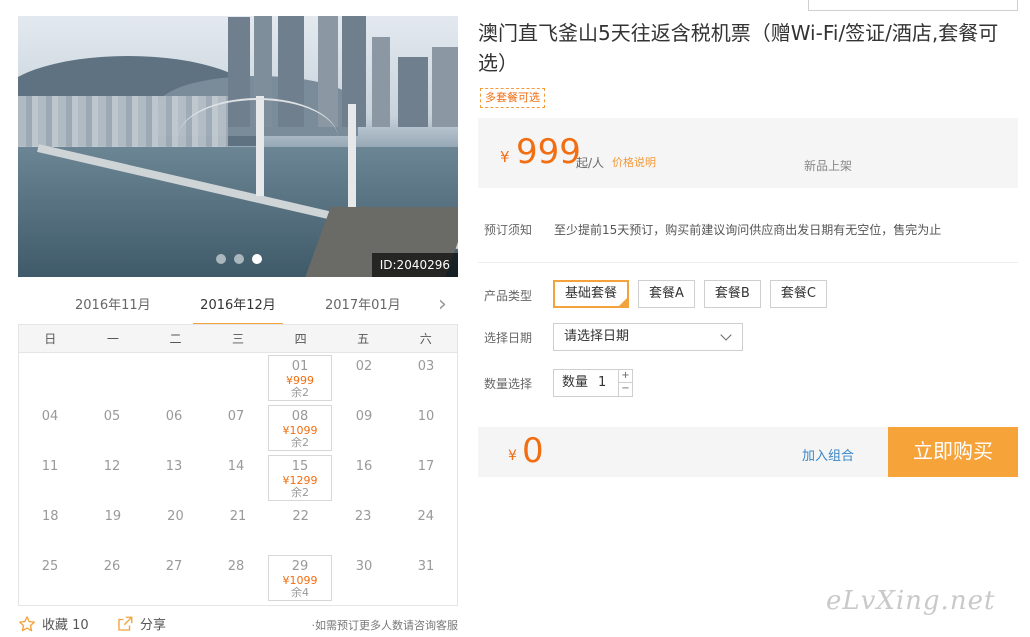 The width and height of the screenshot is (1030, 637). I want to click on calendar-day: 09, so click(364, 428).